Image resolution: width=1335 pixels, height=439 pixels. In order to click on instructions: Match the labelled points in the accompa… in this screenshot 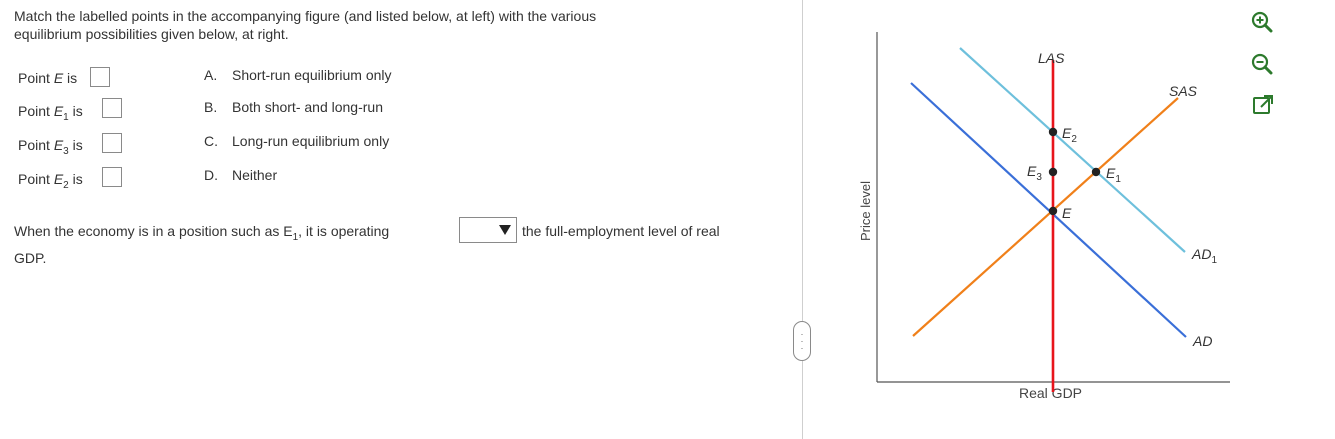, I will do `click(364, 25)`.